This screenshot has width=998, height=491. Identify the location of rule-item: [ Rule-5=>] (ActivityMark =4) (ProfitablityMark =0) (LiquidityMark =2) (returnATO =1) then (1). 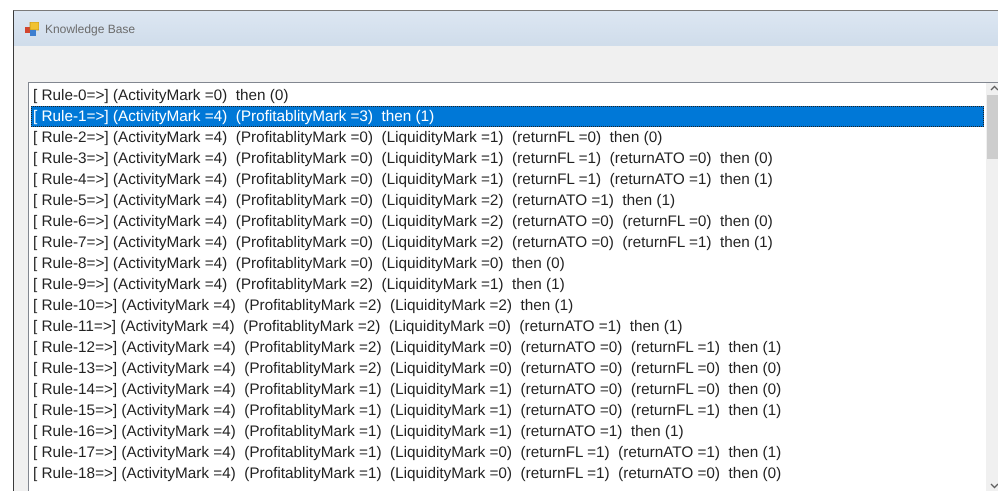
(507, 200).